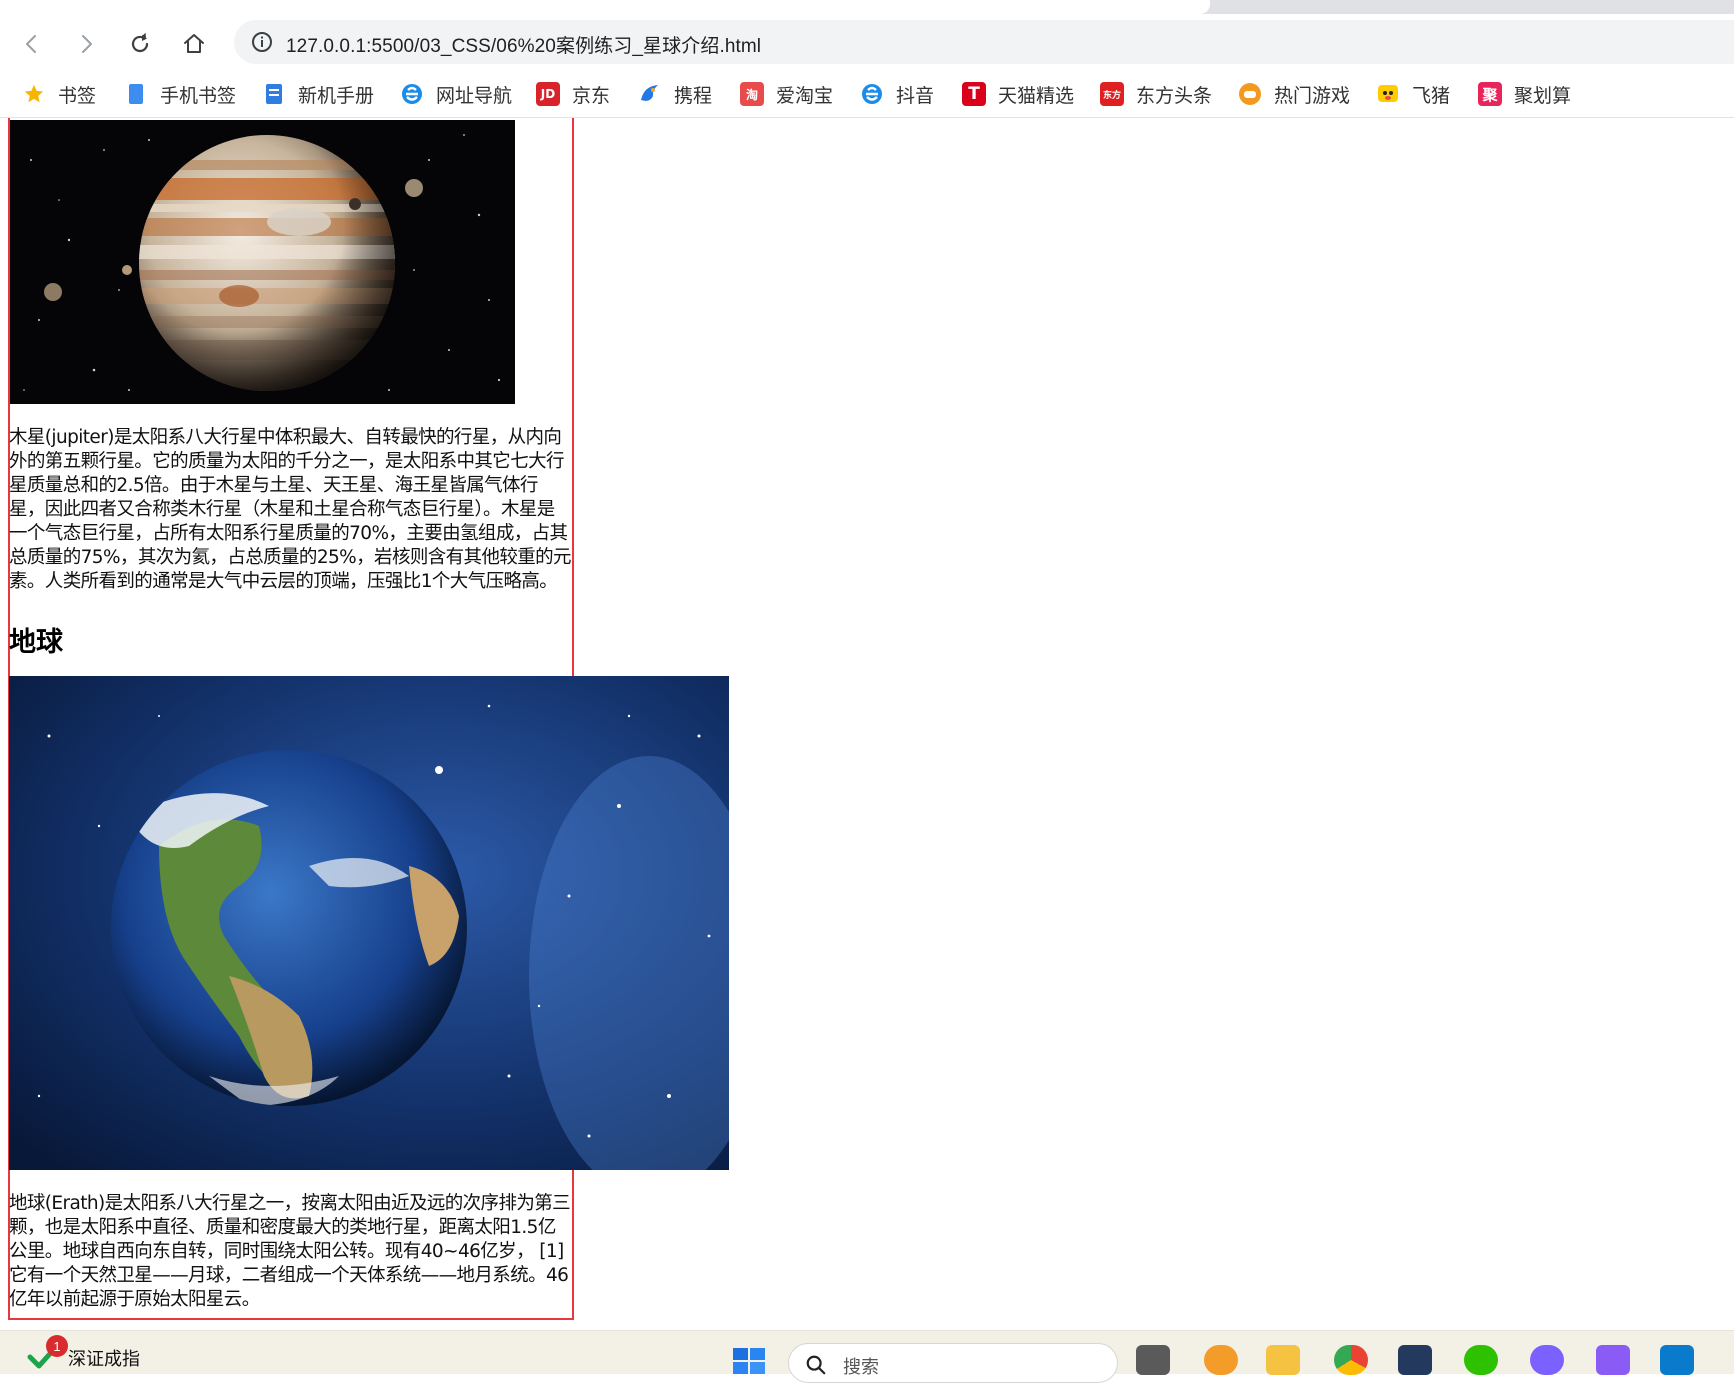 The image size is (1734, 1383). Describe the element at coordinates (1112, 94) in the screenshot. I see `dongfang-icon: 东方` at that location.